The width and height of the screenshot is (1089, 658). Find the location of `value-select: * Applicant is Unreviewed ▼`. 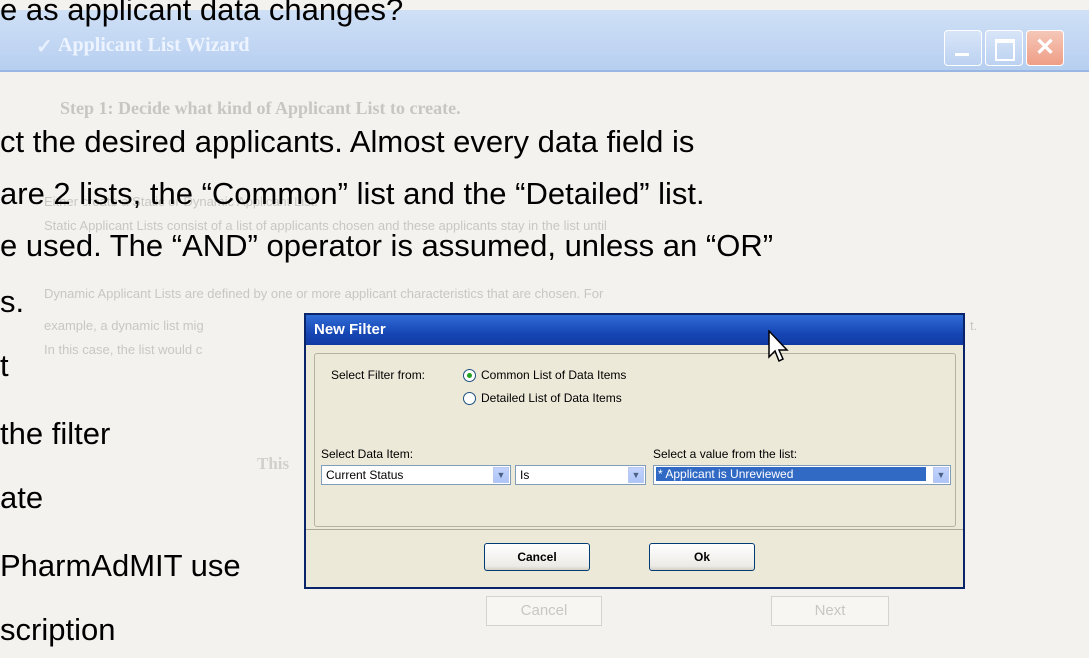

value-select: * Applicant is Unreviewed ▼ is located at coordinates (802, 475).